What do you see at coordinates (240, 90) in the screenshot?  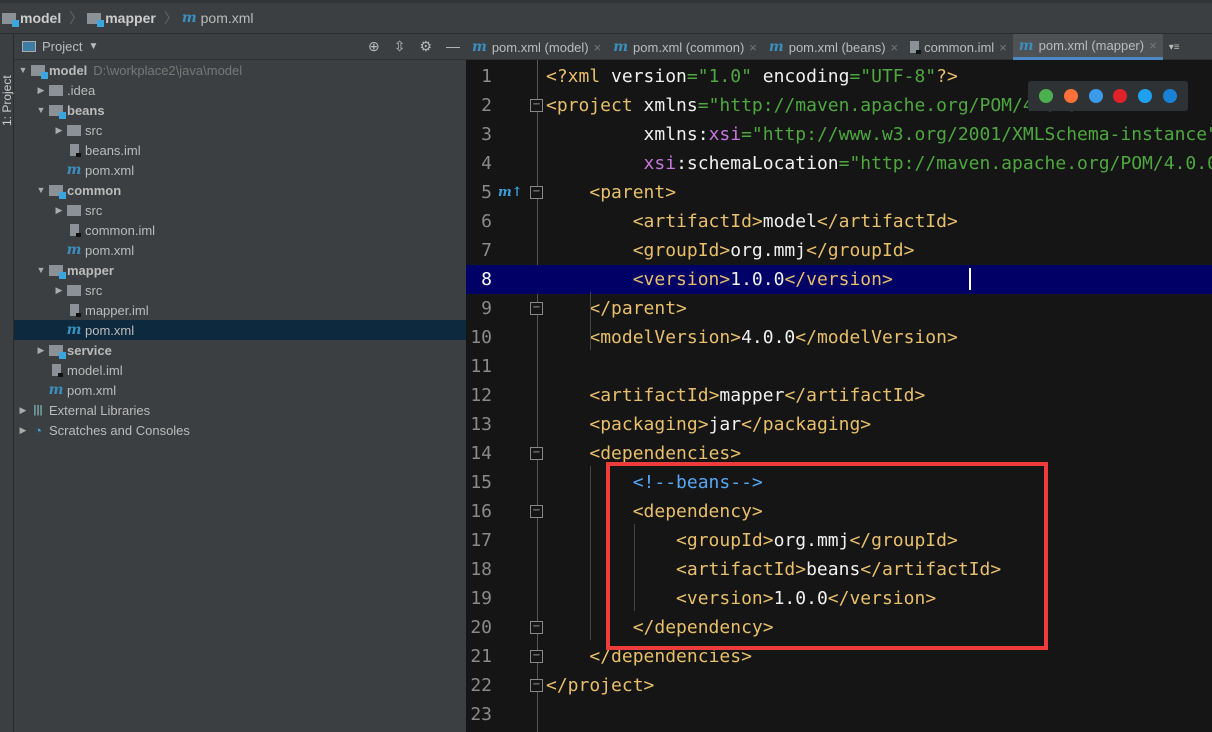 I see `tree-item: ▶ .idea` at bounding box center [240, 90].